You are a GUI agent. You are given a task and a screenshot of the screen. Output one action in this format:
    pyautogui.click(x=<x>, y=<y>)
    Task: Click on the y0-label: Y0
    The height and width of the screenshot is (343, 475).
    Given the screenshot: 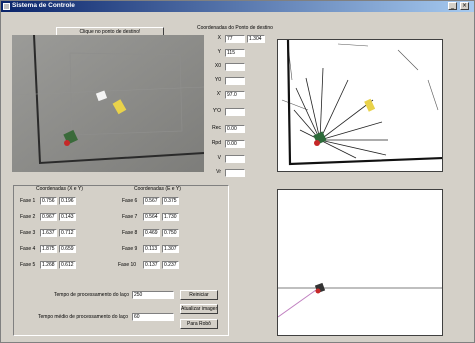 What is the action you would take?
    pyautogui.click(x=217, y=80)
    